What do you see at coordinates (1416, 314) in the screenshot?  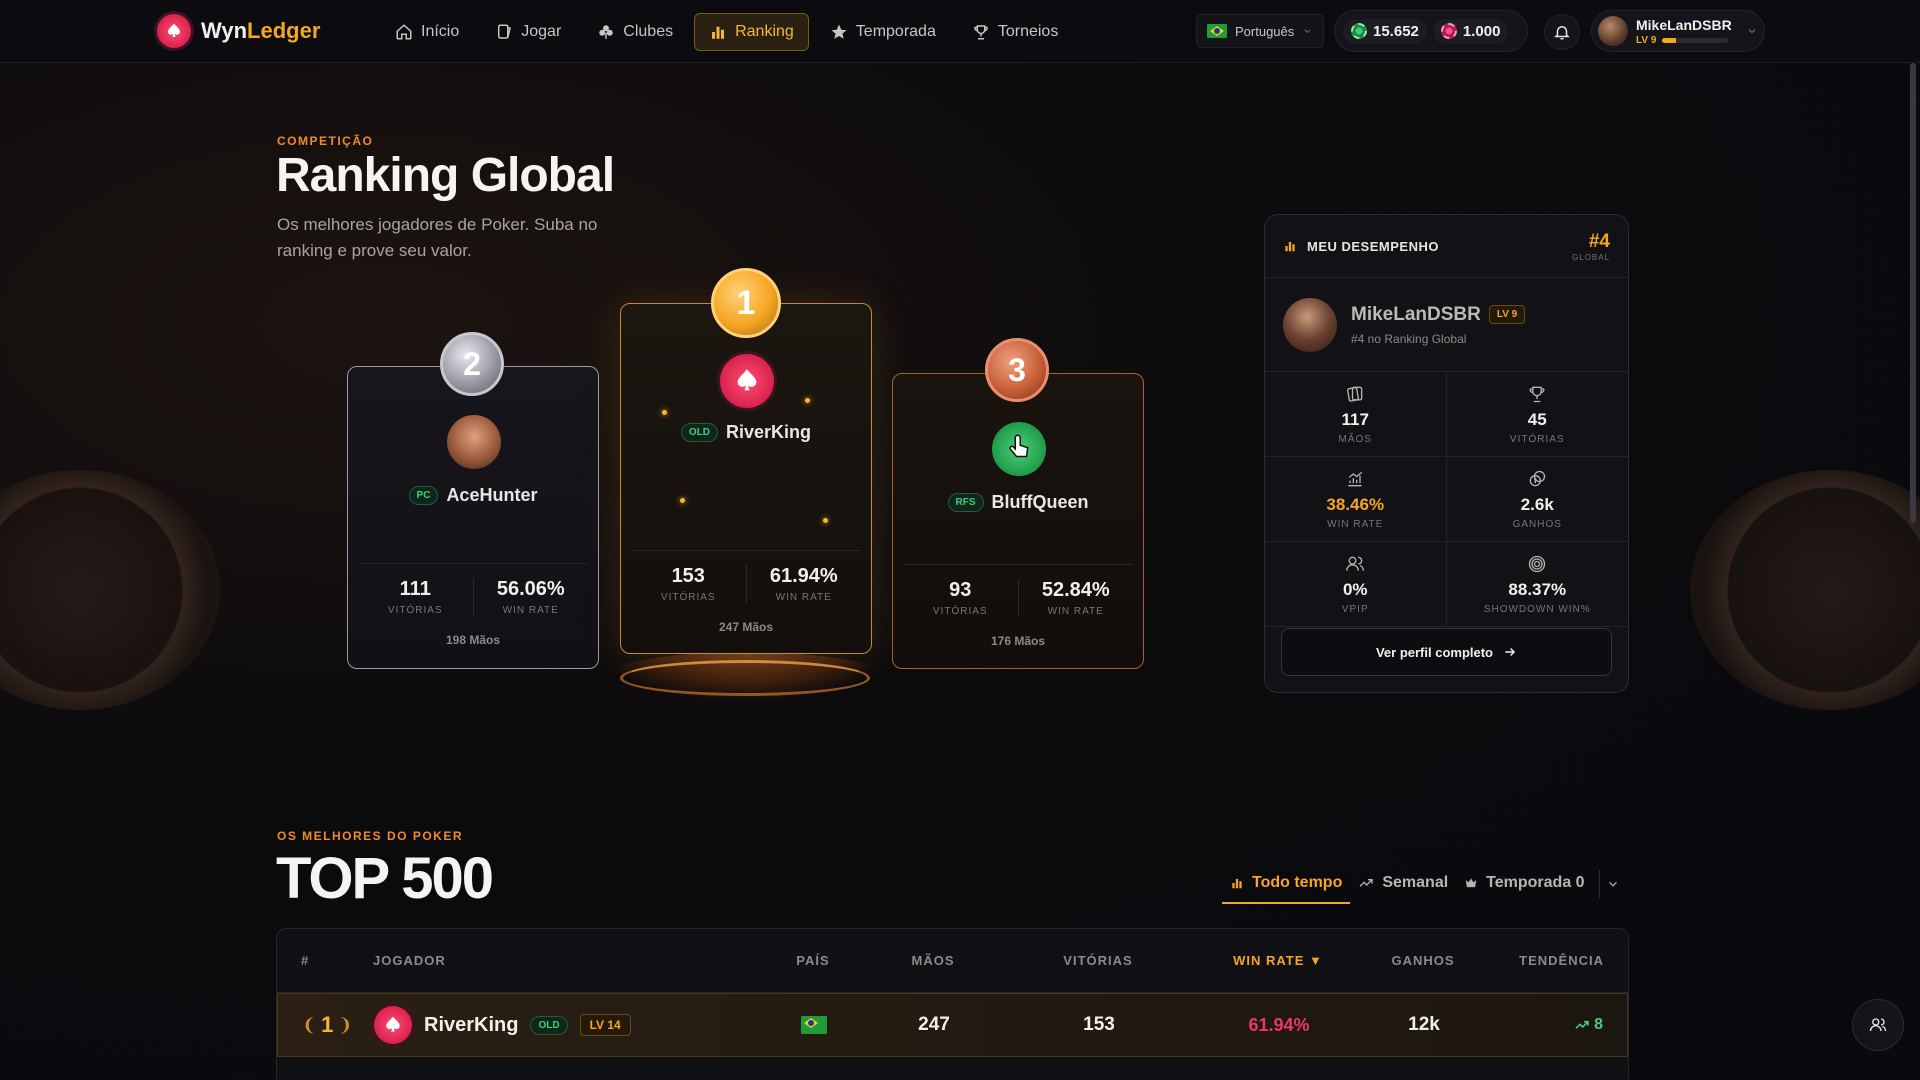 I see `performance-user-name: MikeLanDSBR` at bounding box center [1416, 314].